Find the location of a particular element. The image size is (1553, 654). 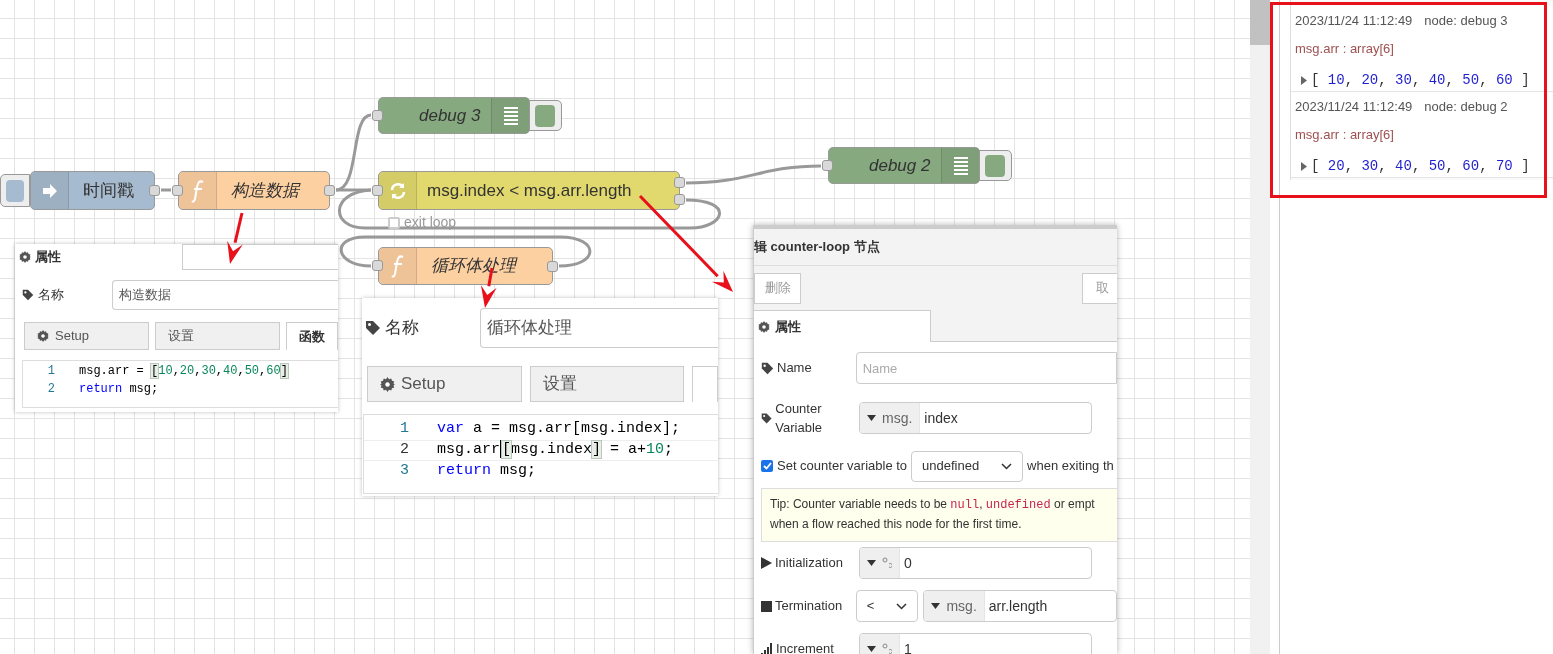

typed-input: msg. index is located at coordinates (975, 418).